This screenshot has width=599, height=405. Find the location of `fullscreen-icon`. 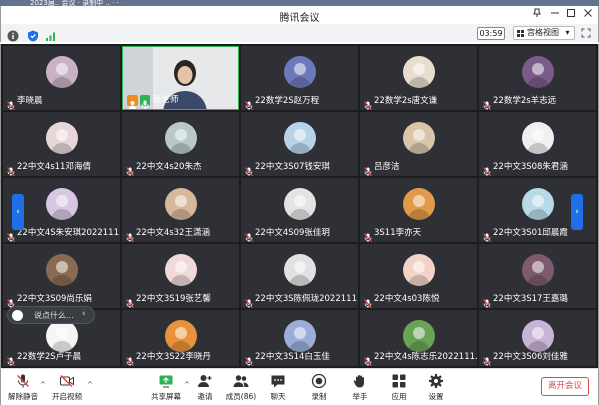

fullscreen-icon is located at coordinates (586, 34).